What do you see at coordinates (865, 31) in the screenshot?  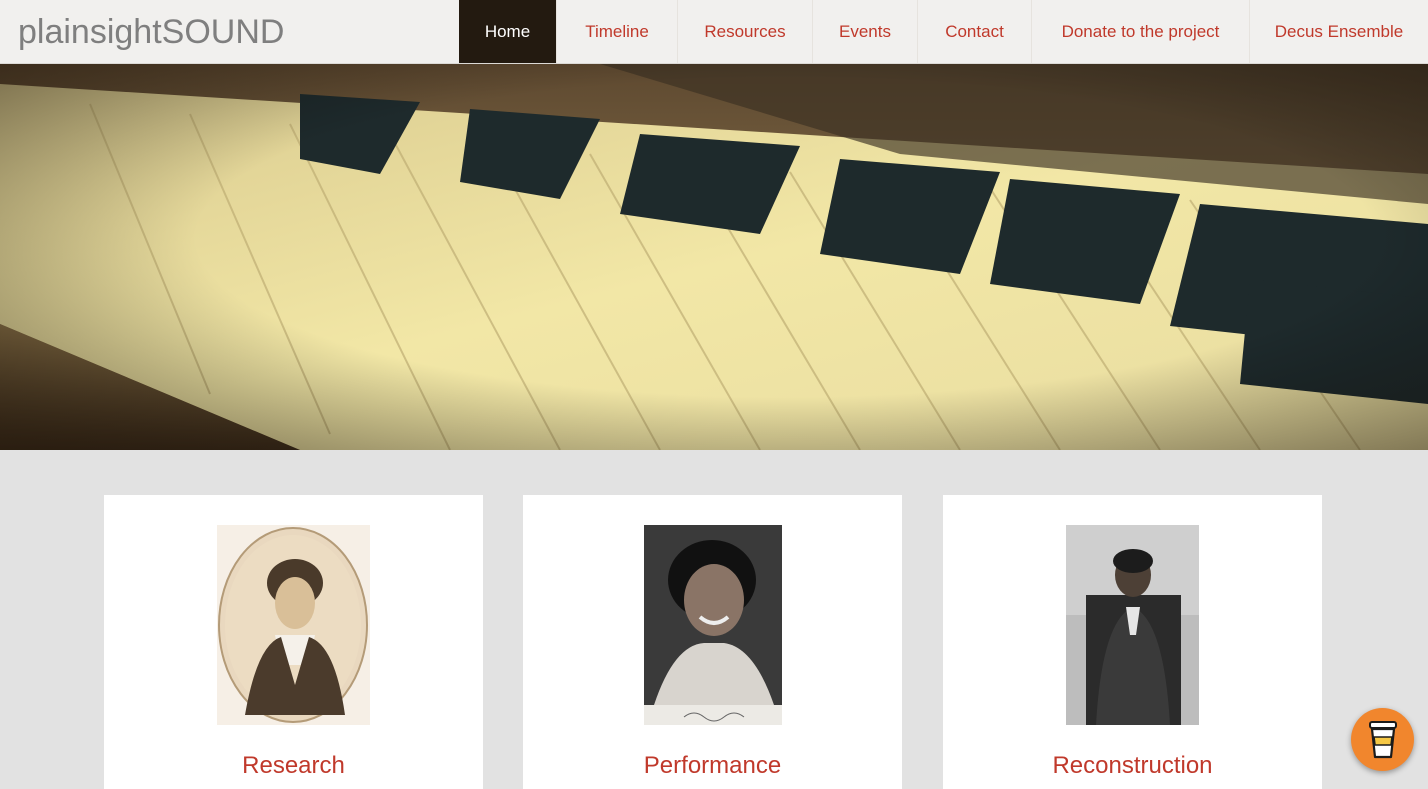 I see `nav-item-events: Events` at bounding box center [865, 31].